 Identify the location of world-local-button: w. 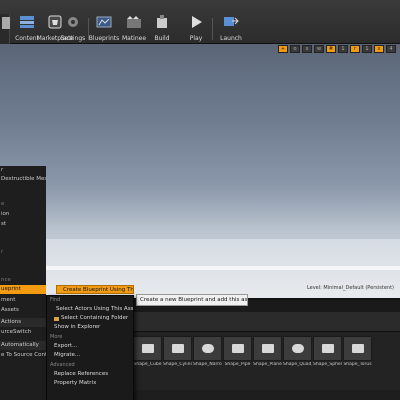
(319, 49).